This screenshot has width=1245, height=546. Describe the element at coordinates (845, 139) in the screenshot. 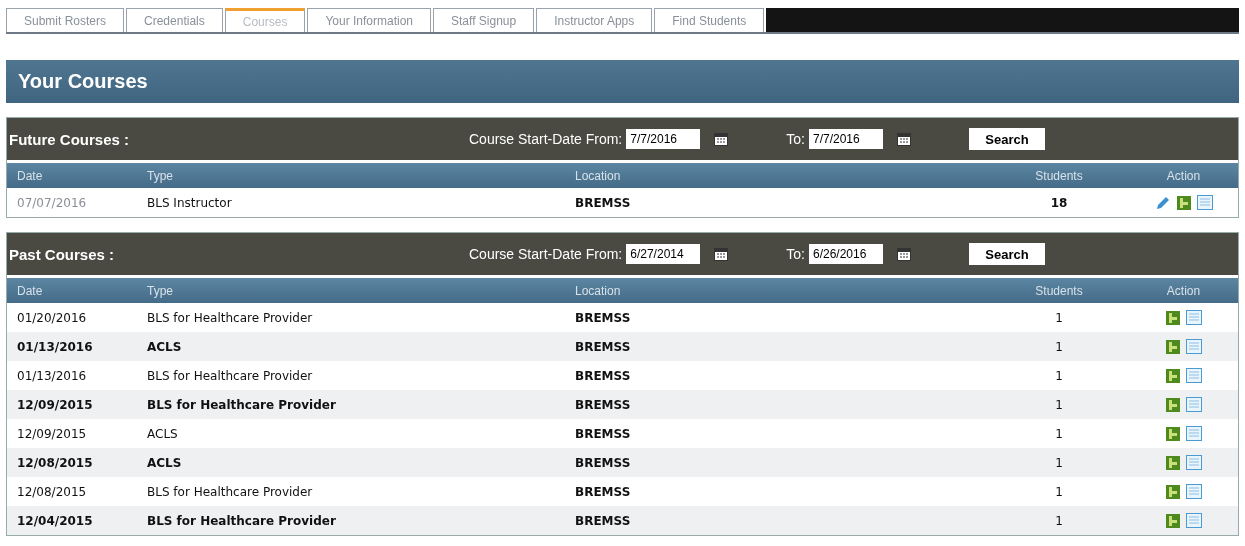

I see `to-date-field: 7/7/2016` at that location.